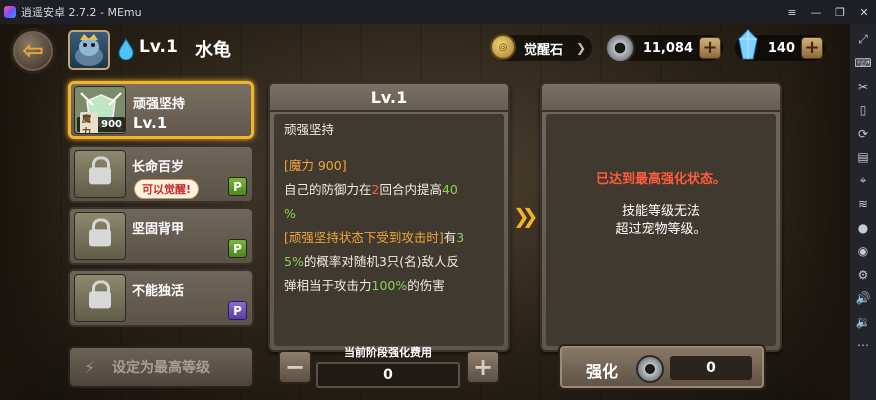 This screenshot has height=400, width=876. What do you see at coordinates (863, 87) in the screenshot?
I see `screenshot-icon: ✂` at bounding box center [863, 87].